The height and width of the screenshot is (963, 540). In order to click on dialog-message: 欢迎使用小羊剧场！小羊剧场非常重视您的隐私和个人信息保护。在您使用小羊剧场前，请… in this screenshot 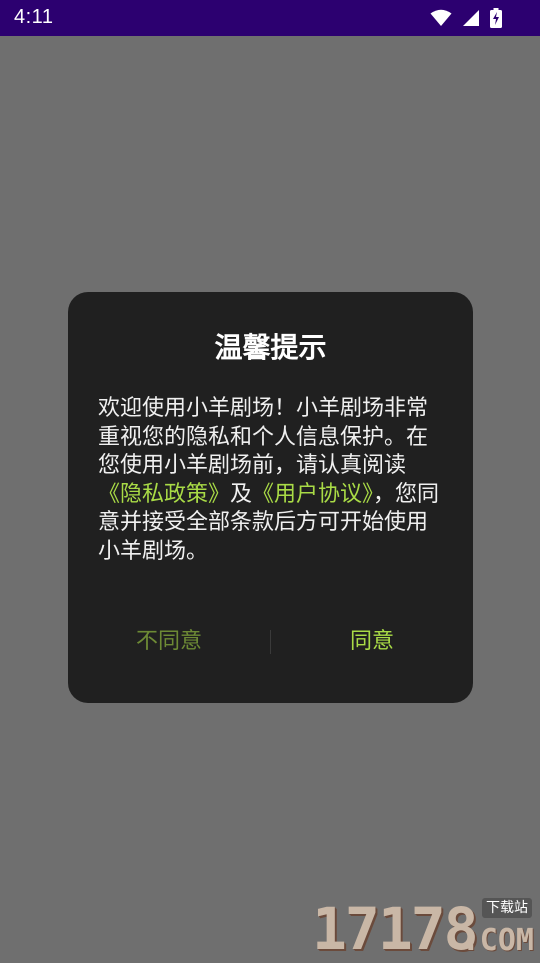, I will do `click(270, 480)`.